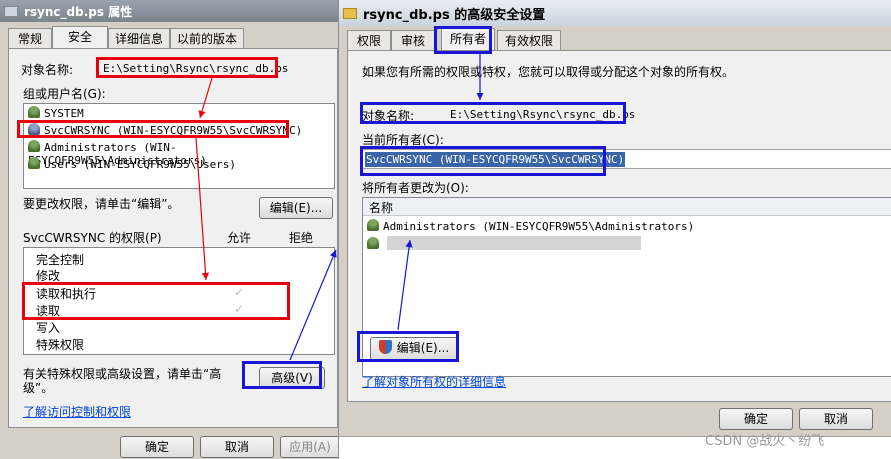 This screenshot has width=891, height=459. I want to click on file-icon, so click(11, 11).